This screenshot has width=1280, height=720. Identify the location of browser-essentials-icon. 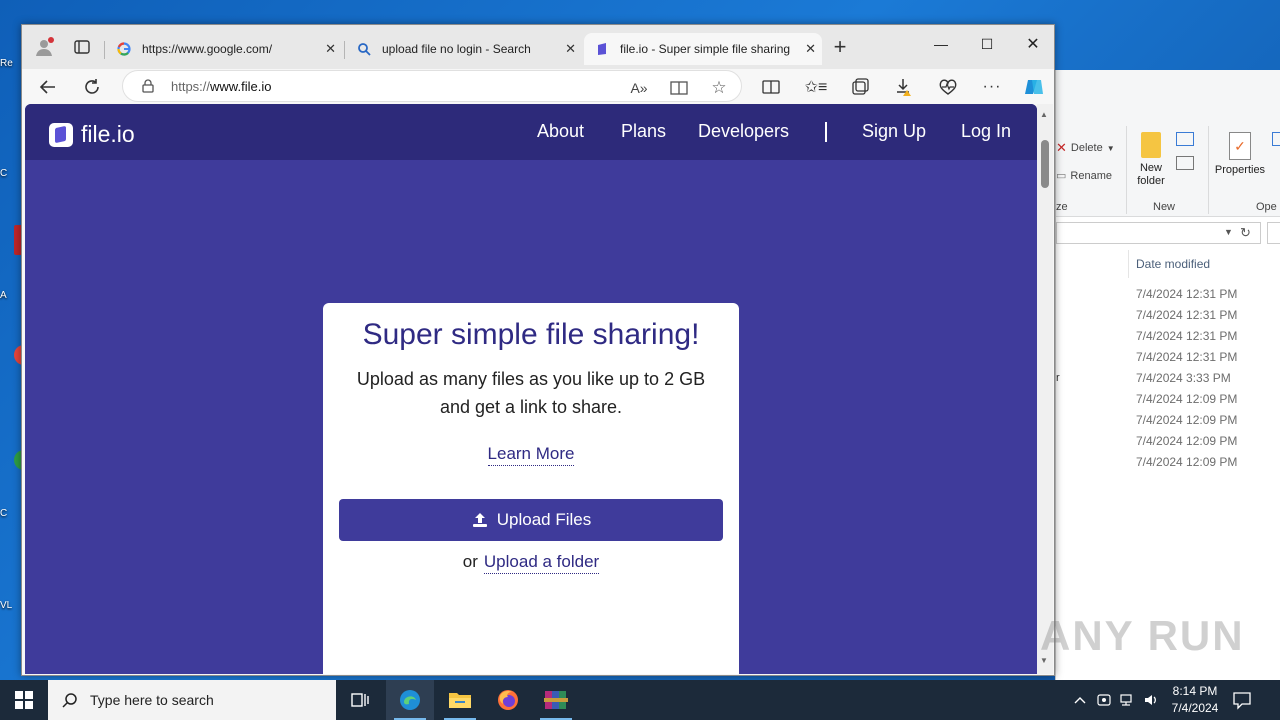
(948, 87).